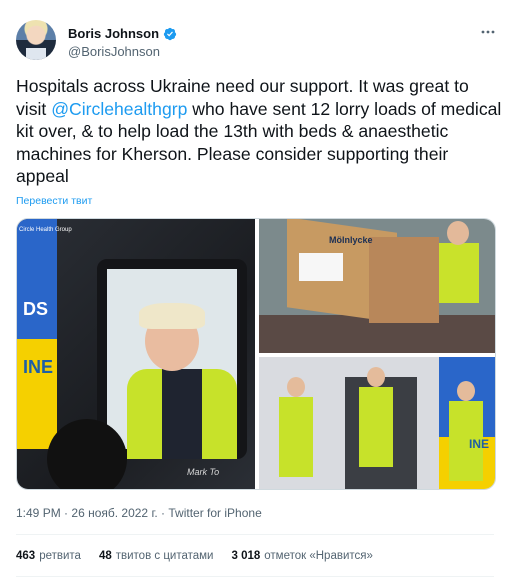  Describe the element at coordinates (488, 32) in the screenshot. I see `more-options-icon` at that location.